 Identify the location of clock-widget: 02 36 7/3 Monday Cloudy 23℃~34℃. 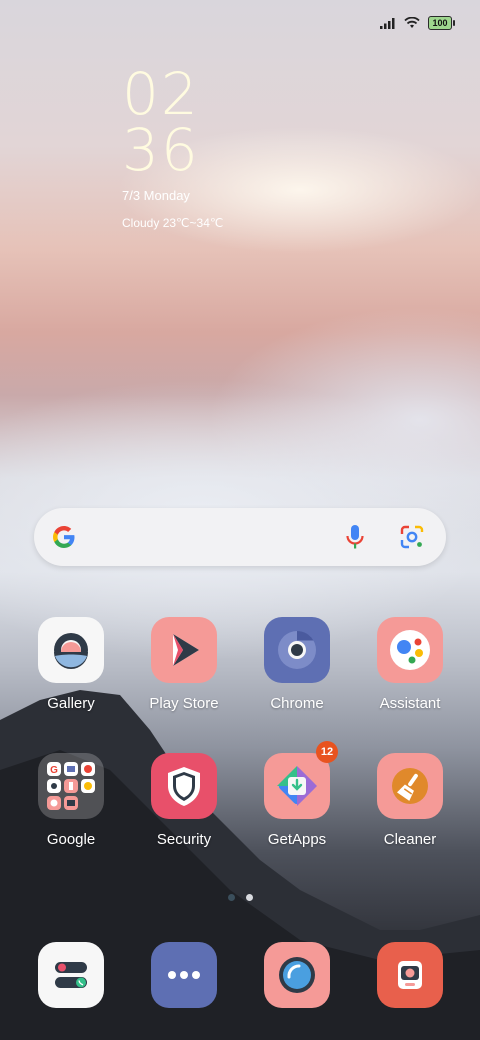
(173, 145).